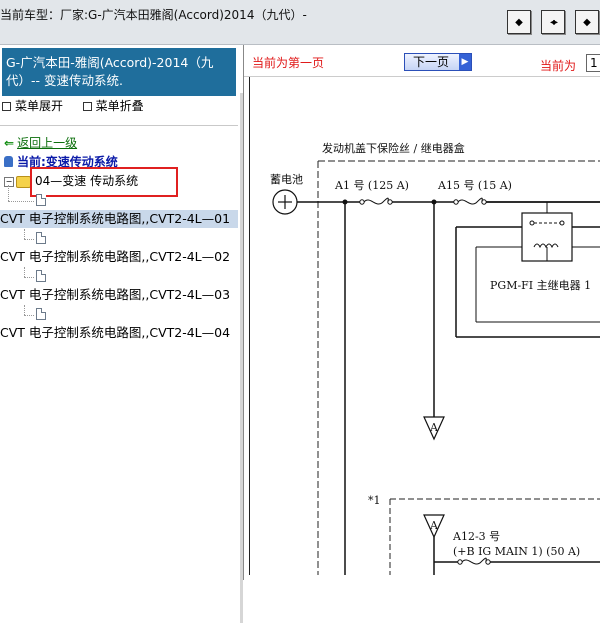 This screenshot has height=623, width=600. Describe the element at coordinates (465, 62) in the screenshot. I see `arrow-right-icon: ▶` at that location.